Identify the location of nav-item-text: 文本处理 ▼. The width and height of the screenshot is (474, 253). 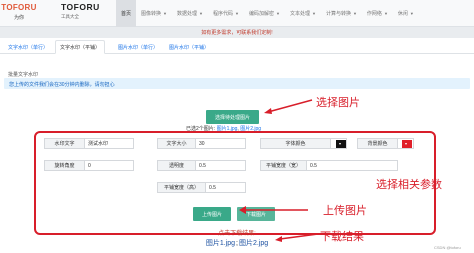
(303, 13).